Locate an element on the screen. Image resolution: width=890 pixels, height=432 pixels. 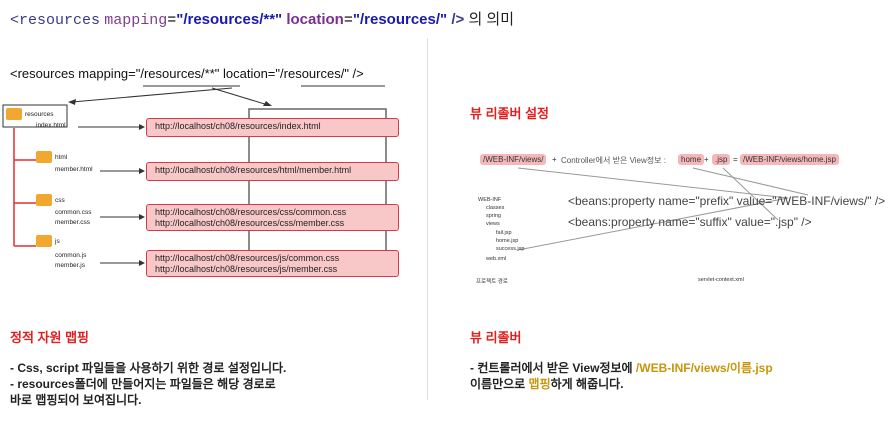
desc-highlight: /WEB-INF/views/이름.jsp is located at coordinates (704, 368).